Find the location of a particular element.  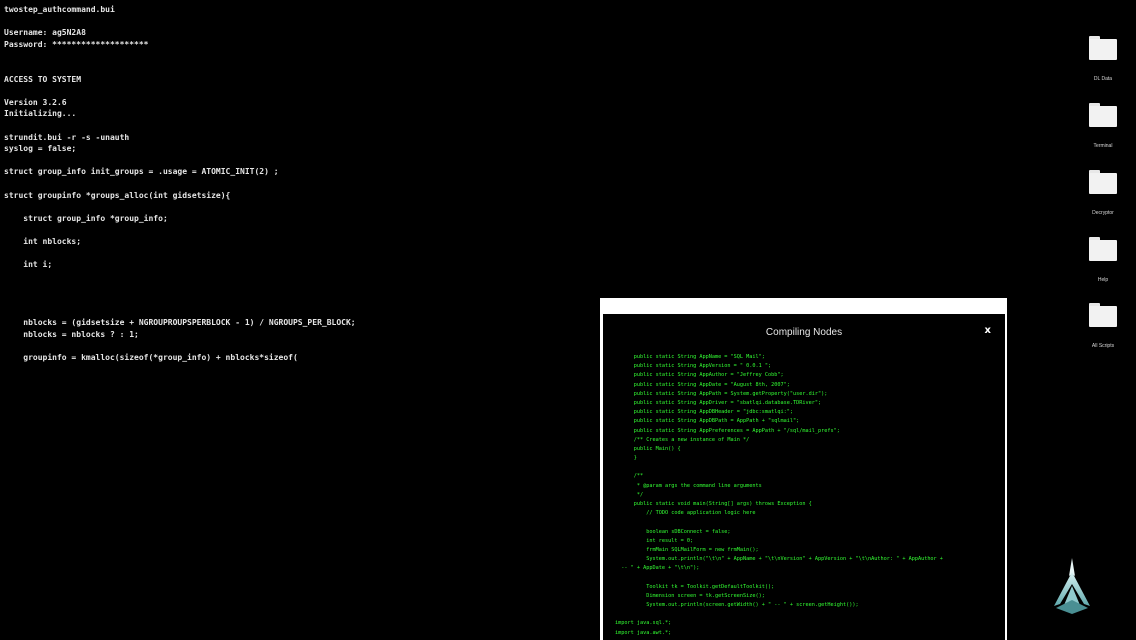

code-line: boolean sDBConnect = false; is located at coordinates (673, 531).